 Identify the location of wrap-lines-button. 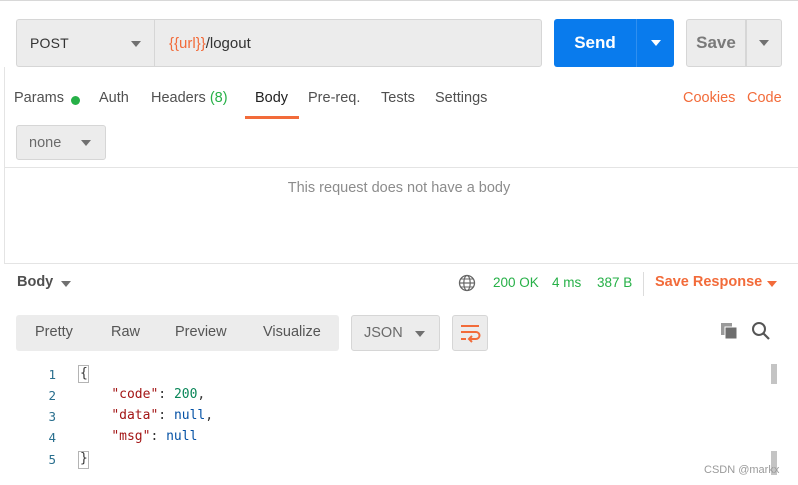
(470, 333).